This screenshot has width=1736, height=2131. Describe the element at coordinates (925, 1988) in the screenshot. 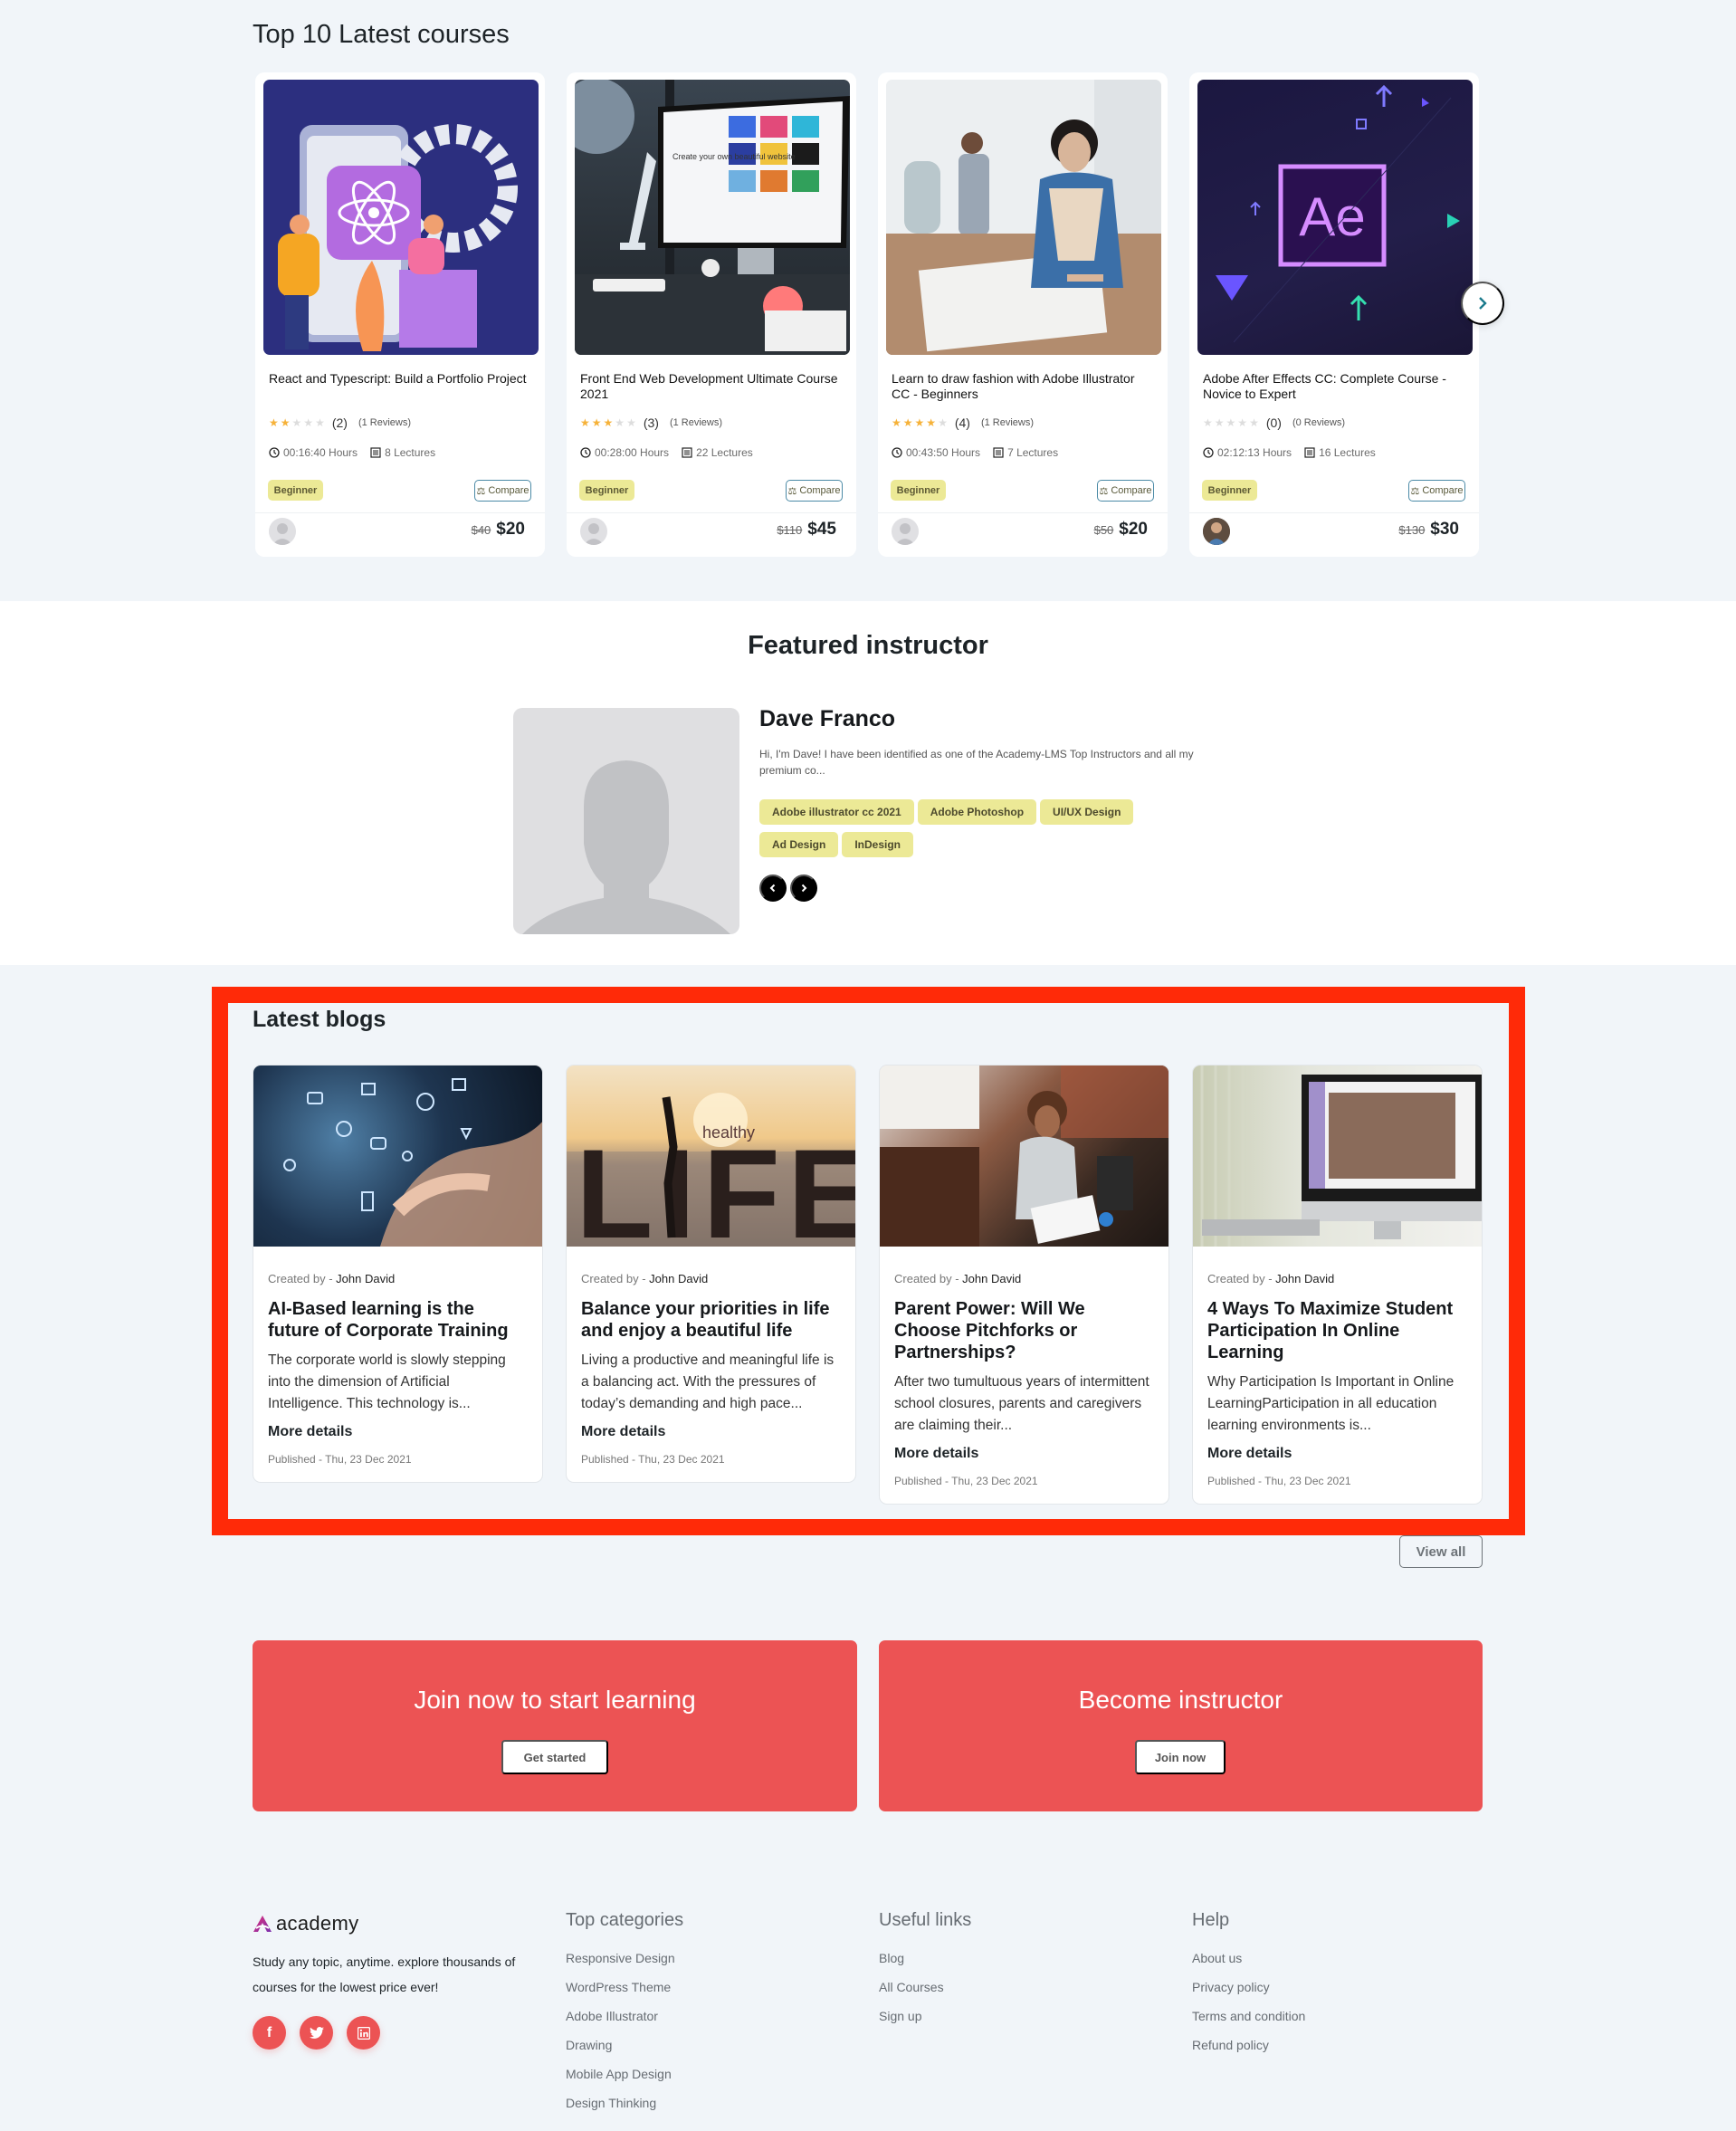

I see `footer-link: All Courses` at that location.